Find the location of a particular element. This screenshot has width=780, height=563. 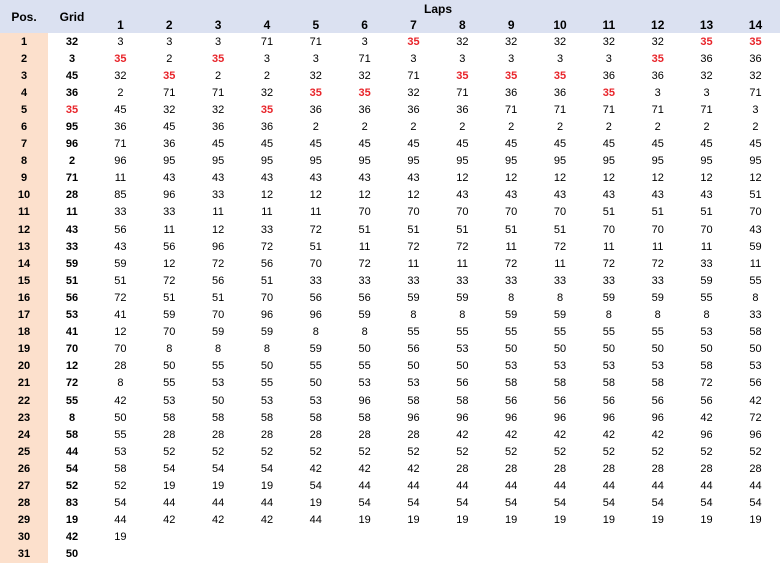

table-row: 25 44 53 52 52 52 52 52 52 52 52 52 52 52 52 52 is located at coordinates (390, 452).